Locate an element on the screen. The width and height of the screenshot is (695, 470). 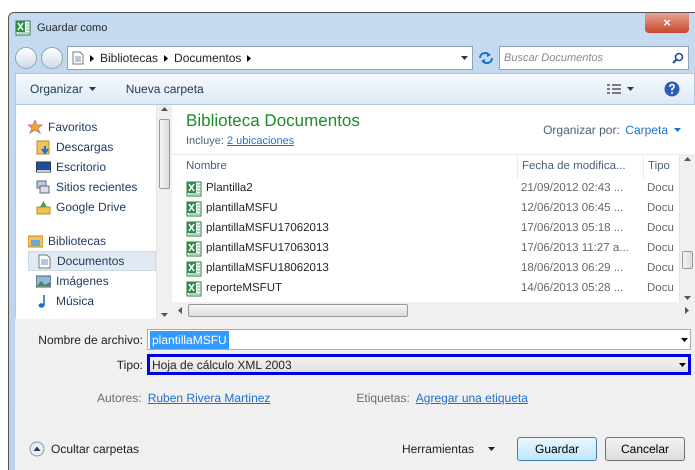
type-label: Tipo: is located at coordinates (129, 365).